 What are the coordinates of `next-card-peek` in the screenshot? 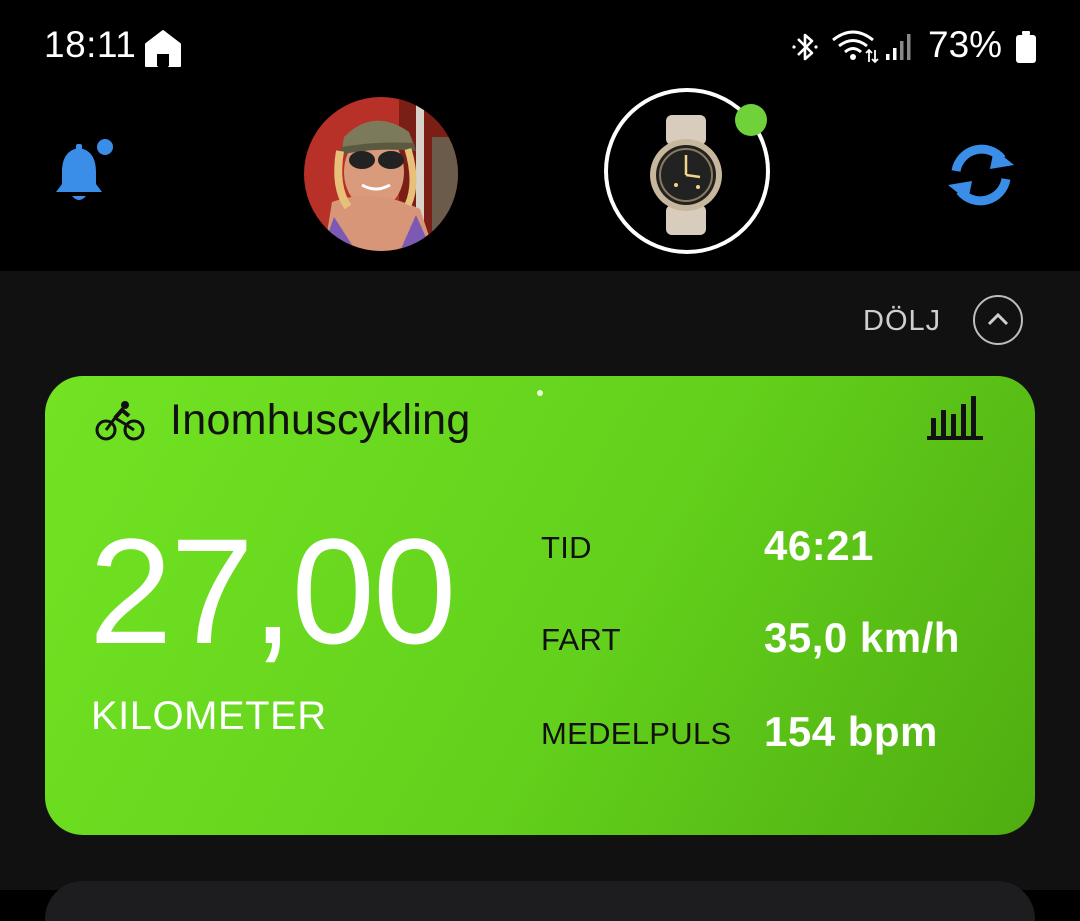 It's located at (540, 901).